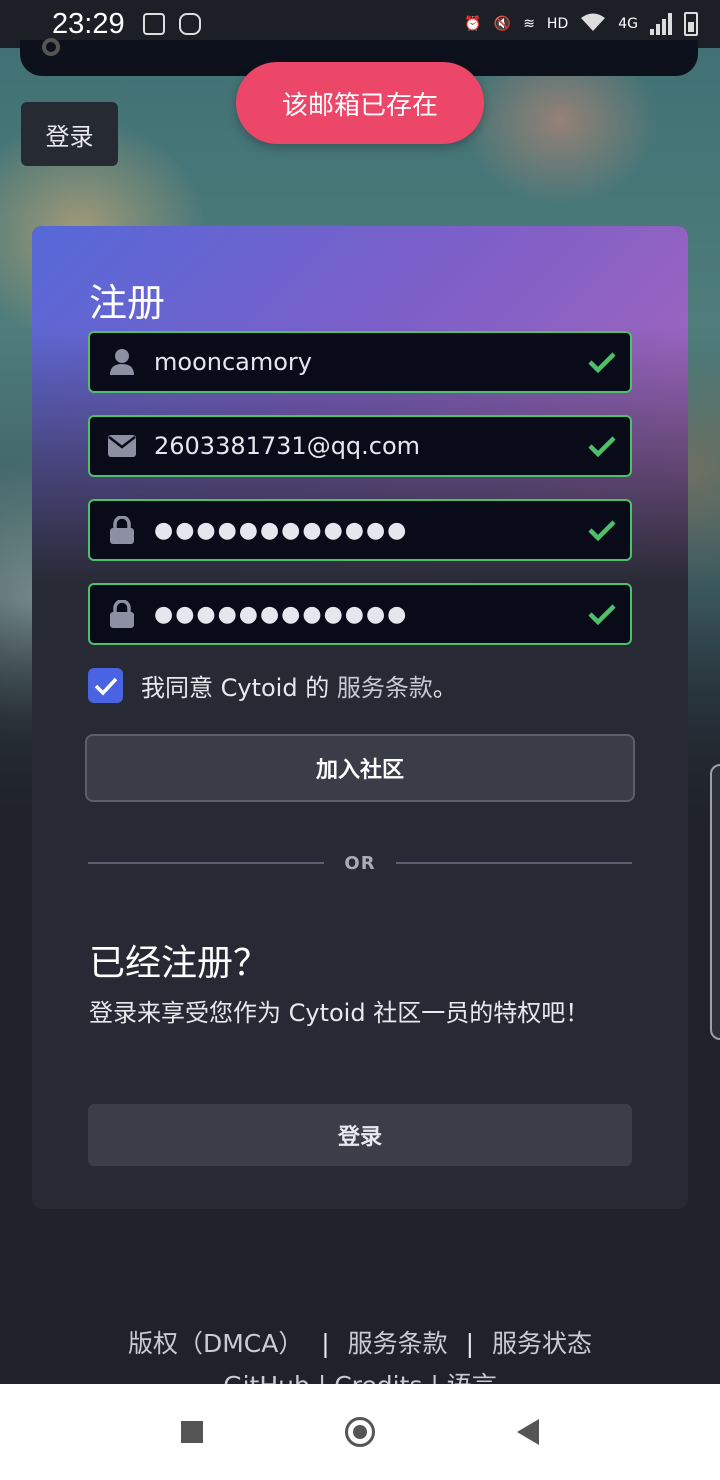  What do you see at coordinates (105, 685) in the screenshot?
I see `agree-checkbox` at bounding box center [105, 685].